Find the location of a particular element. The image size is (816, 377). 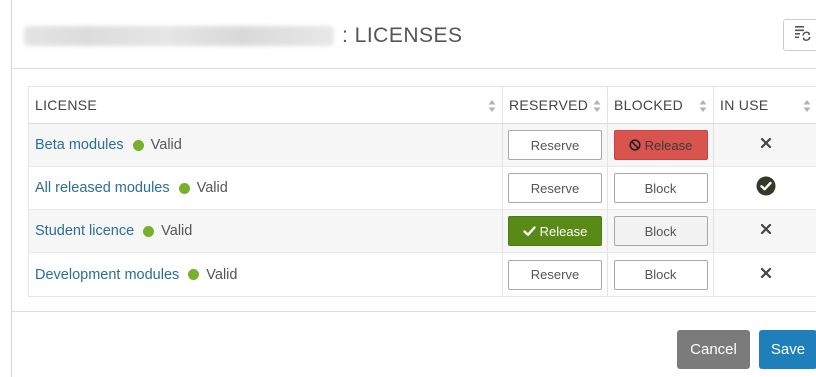

column-header-label: BLOCKED is located at coordinates (649, 105).